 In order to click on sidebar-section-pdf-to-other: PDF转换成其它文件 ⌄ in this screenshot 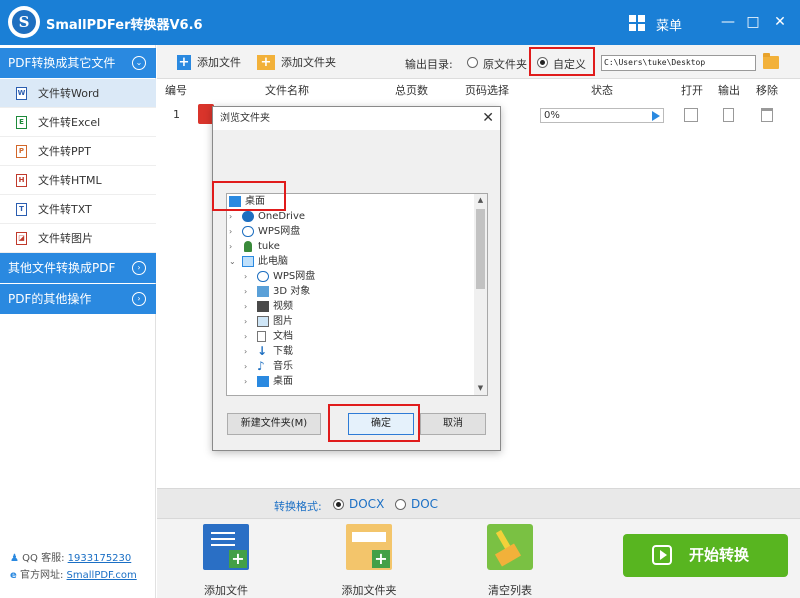, I will do `click(78, 63)`.